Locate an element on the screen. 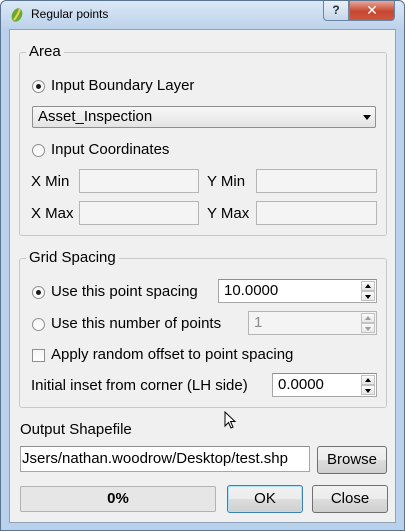 The width and height of the screenshot is (405, 531). random-offset-label: Apply random offset to point spacing is located at coordinates (172, 354).